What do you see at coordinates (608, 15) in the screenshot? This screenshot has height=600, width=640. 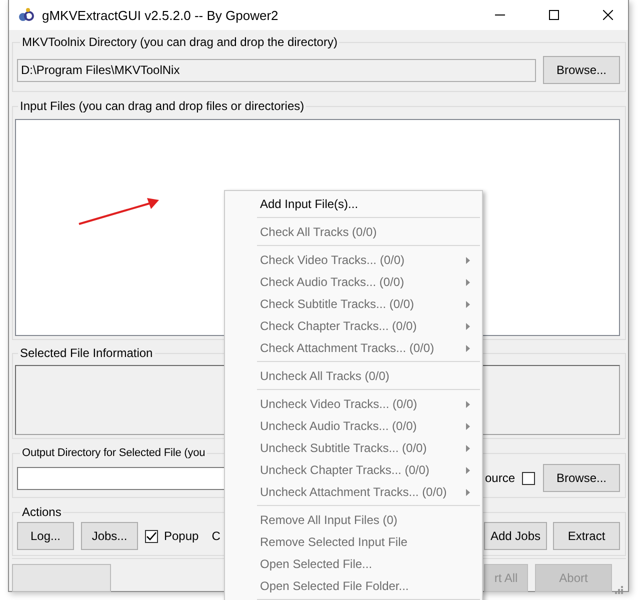 I see `close-icon` at bounding box center [608, 15].